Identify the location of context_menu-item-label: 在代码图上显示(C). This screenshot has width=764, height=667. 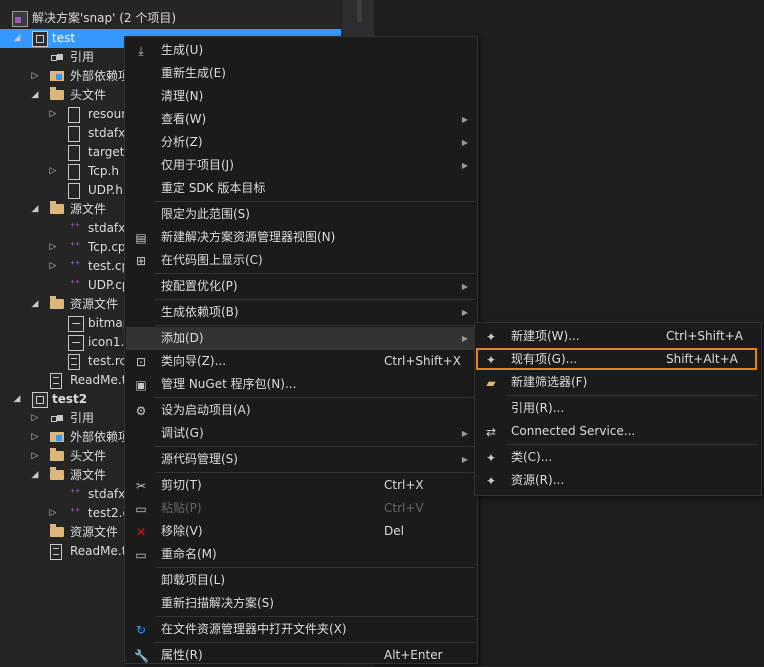
(212, 260).